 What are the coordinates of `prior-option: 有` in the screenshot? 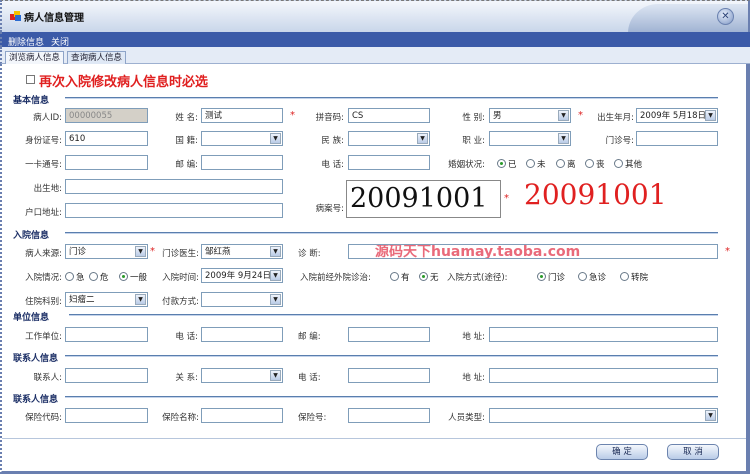 It's located at (400, 277).